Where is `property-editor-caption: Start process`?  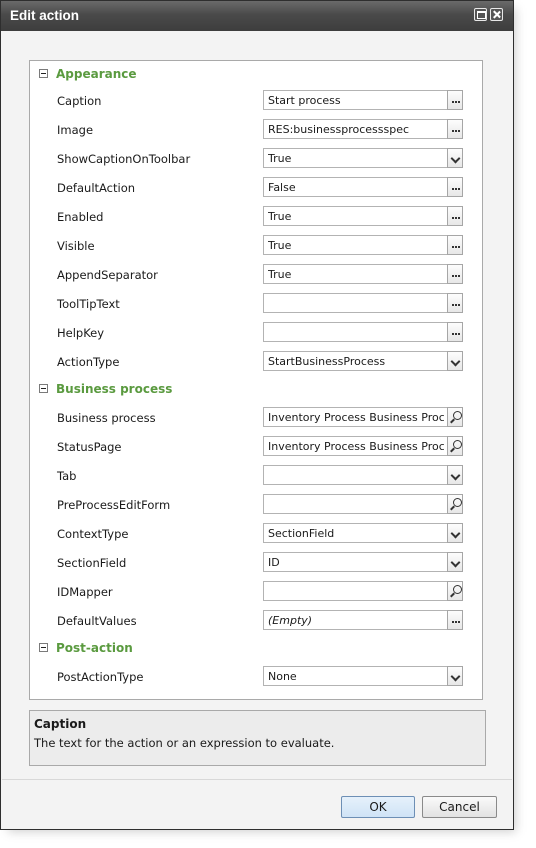 property-editor-caption: Start process is located at coordinates (363, 100).